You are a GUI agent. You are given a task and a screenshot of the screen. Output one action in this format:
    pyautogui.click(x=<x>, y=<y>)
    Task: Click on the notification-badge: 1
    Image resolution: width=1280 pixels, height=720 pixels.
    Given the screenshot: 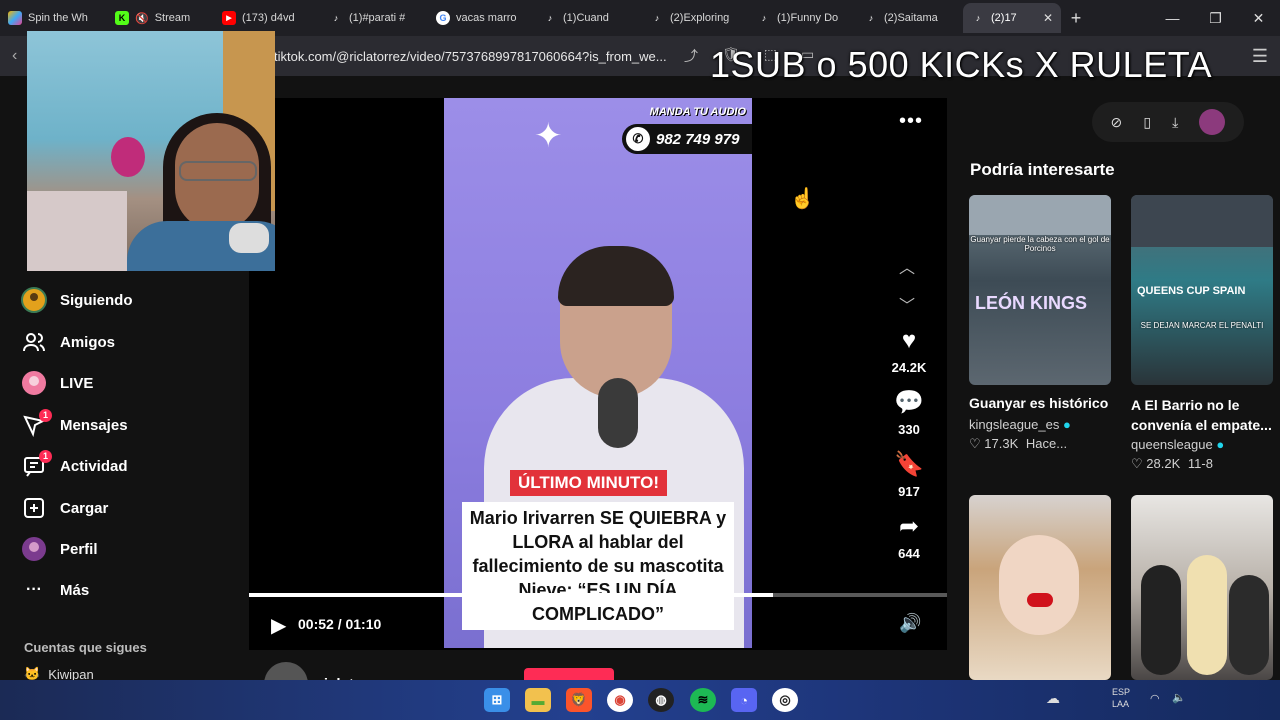 What is the action you would take?
    pyautogui.click(x=45, y=415)
    